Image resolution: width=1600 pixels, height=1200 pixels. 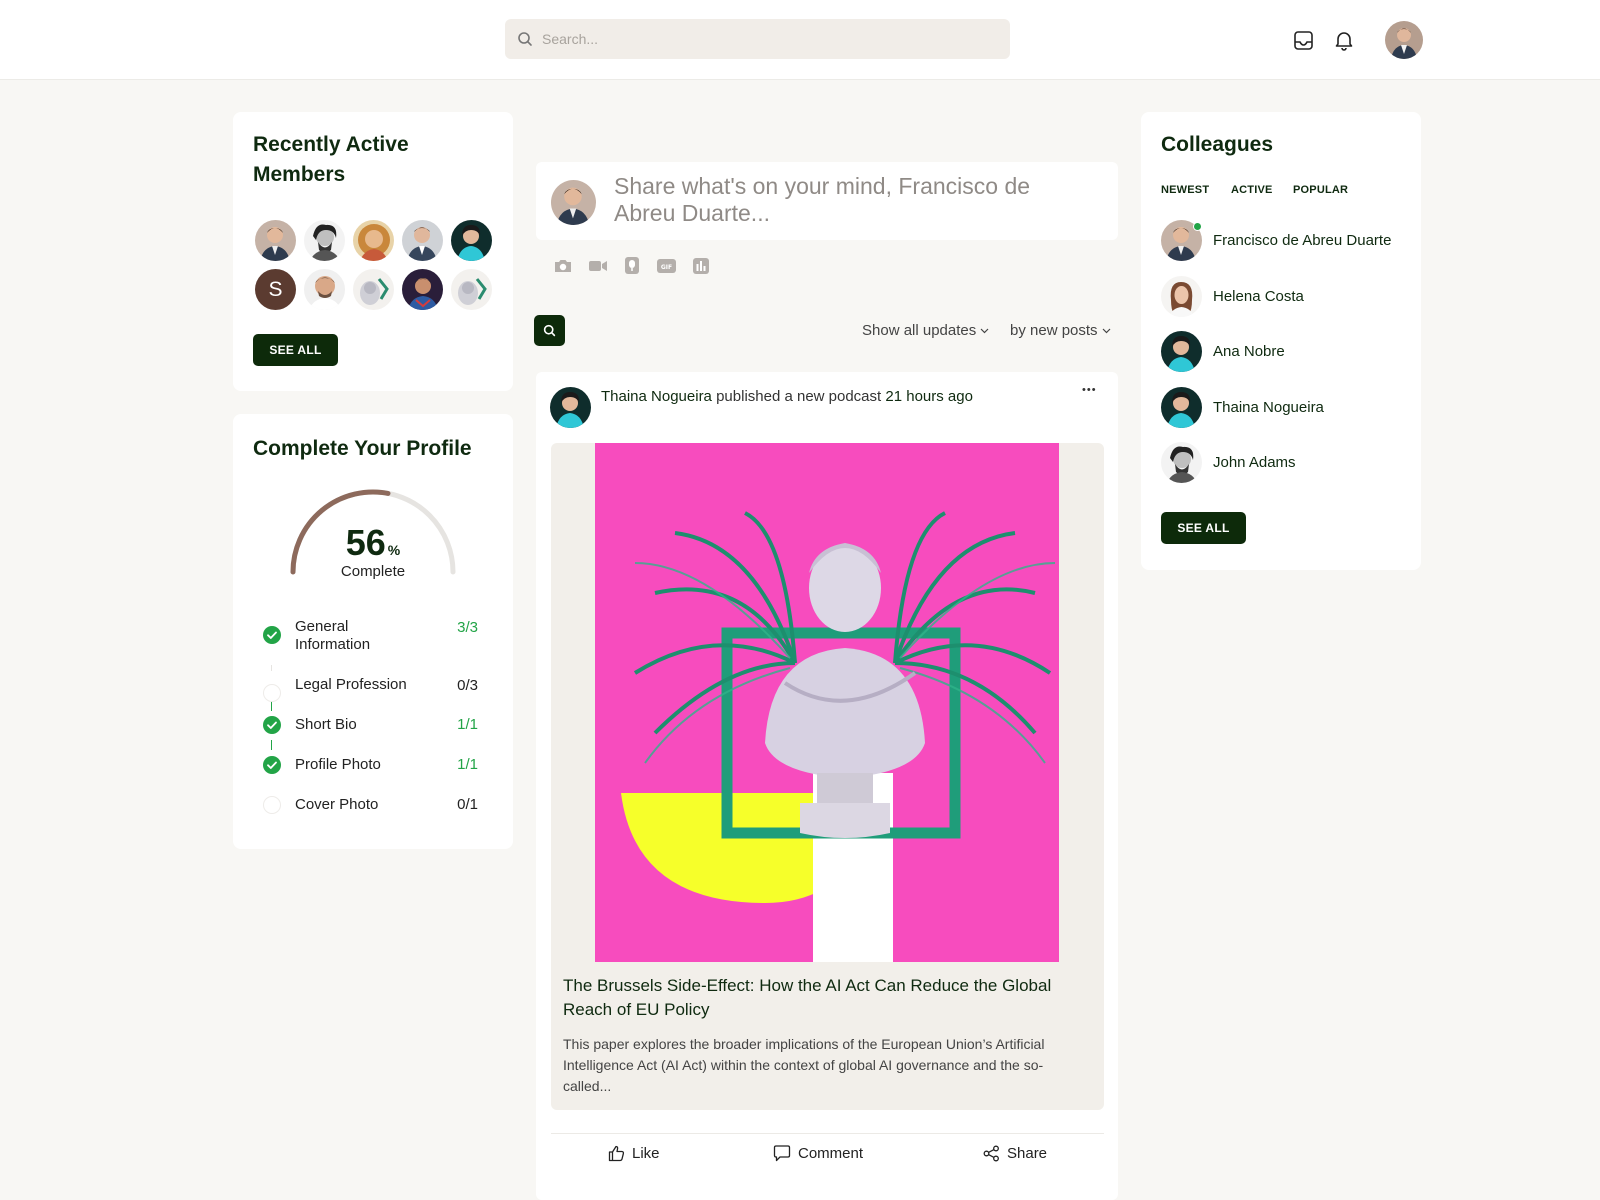 What do you see at coordinates (1268, 407) in the screenshot?
I see `colleague-name: Thaina Nogueira` at bounding box center [1268, 407].